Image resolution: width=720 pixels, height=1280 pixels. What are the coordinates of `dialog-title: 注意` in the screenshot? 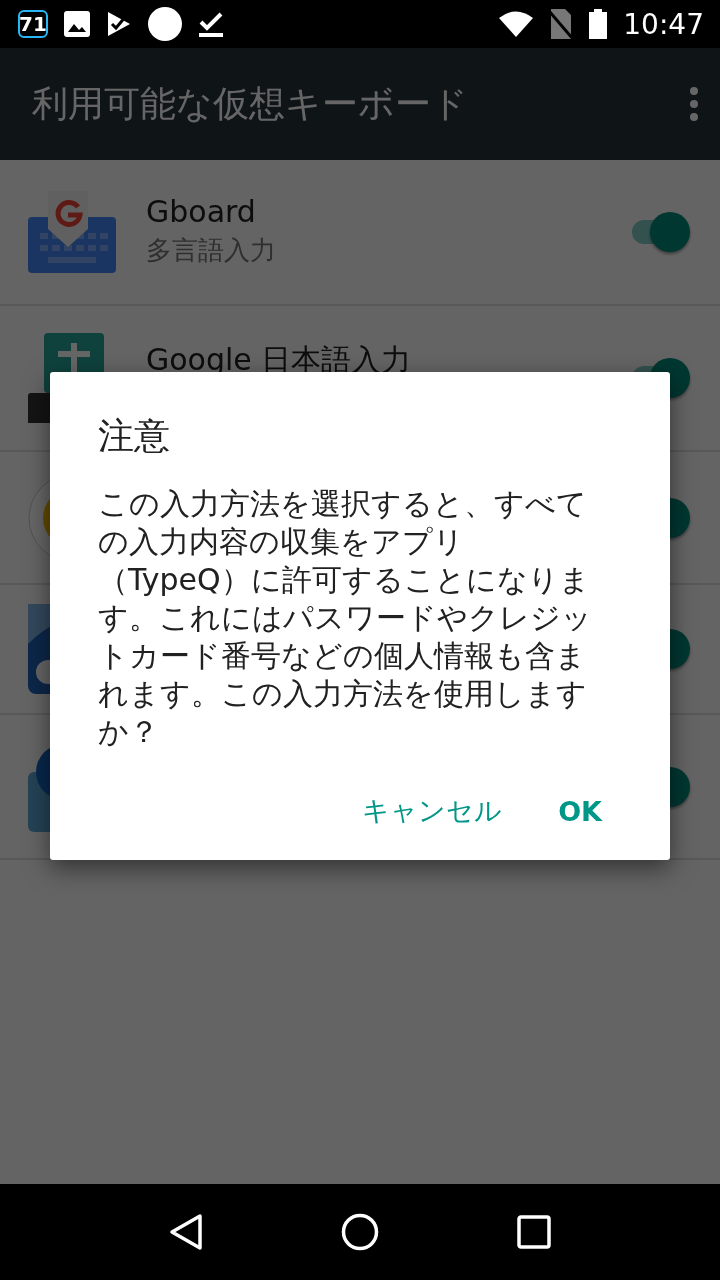 It's located at (134, 436).